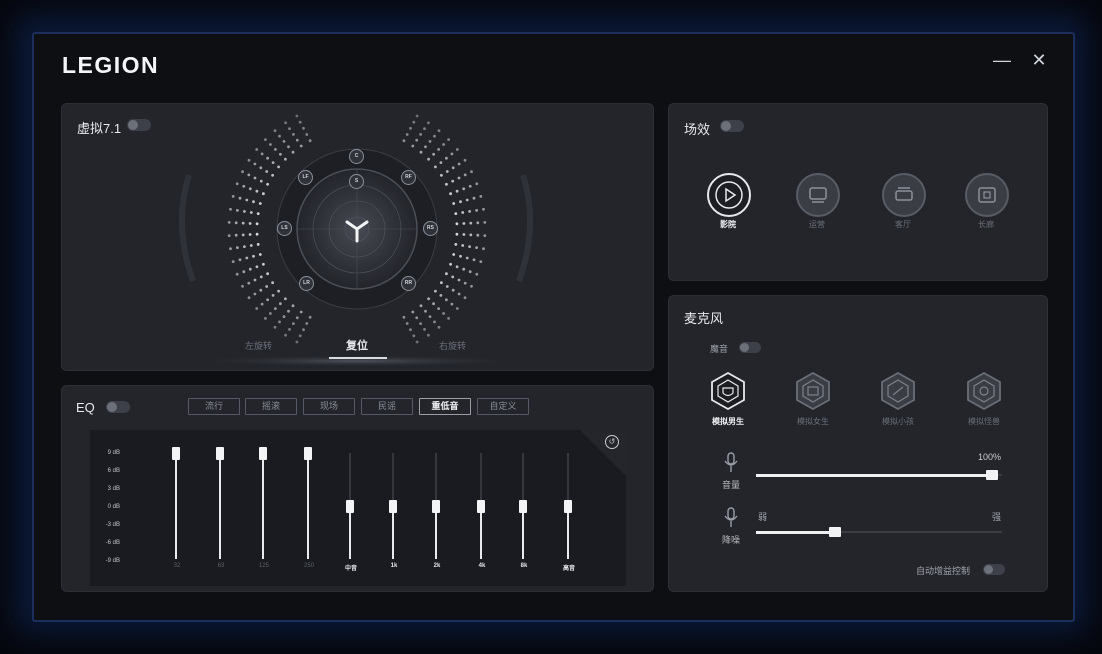  What do you see at coordinates (305, 177) in the screenshot?
I see `speaker-left-front: LF` at bounding box center [305, 177].